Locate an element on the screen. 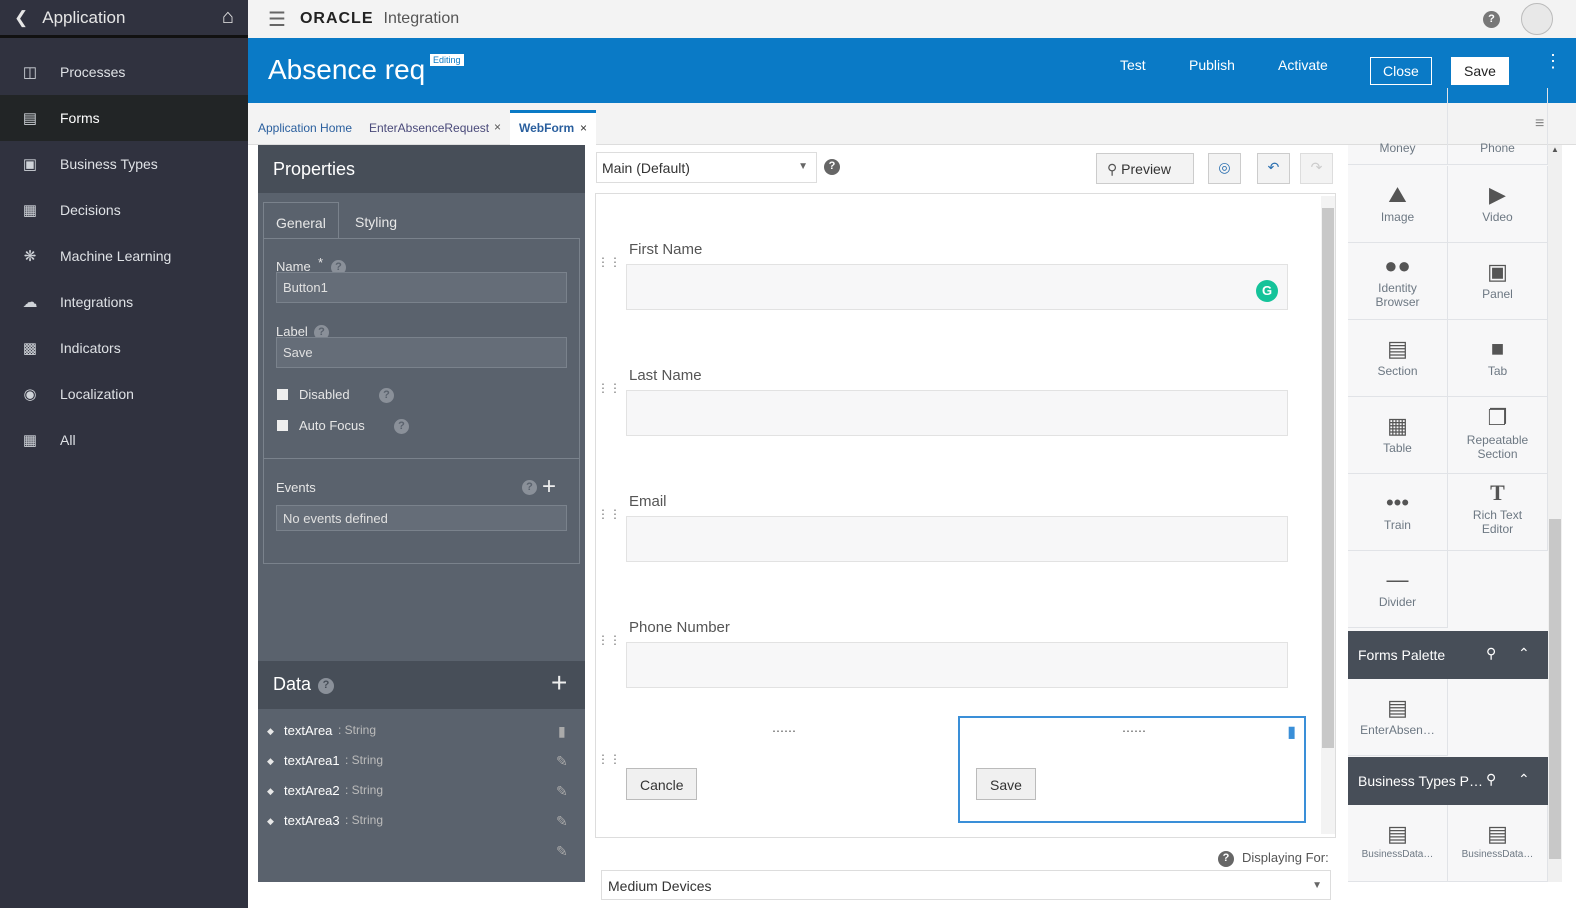 This screenshot has width=1576, height=908. sidebar-item-all: ▦ All is located at coordinates (124, 440).